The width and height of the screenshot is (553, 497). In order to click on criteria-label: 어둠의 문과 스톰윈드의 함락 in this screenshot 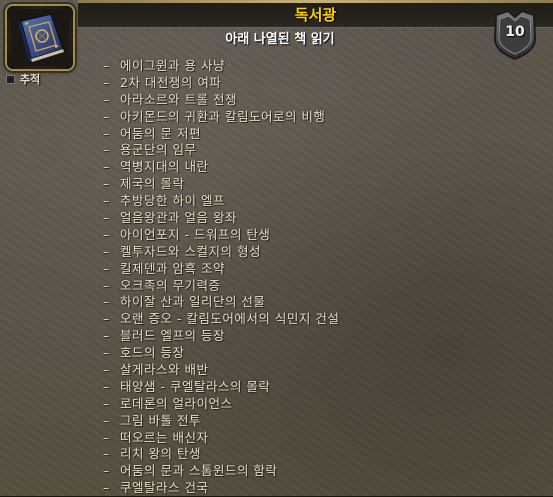, I will do `click(199, 471)`.